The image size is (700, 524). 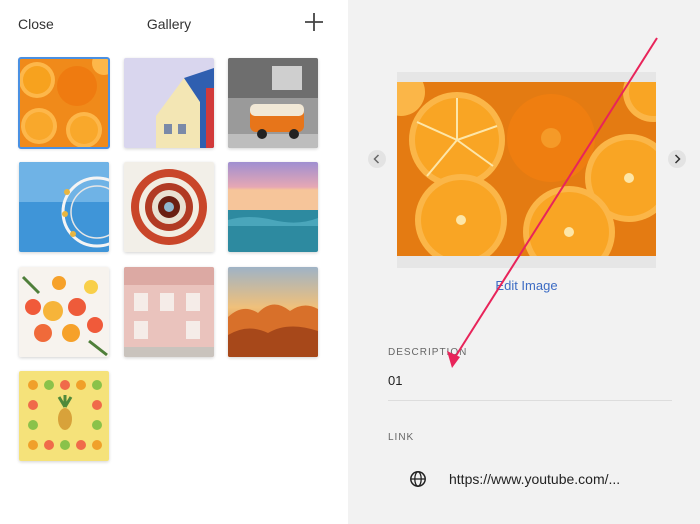 I want to click on gallery-item-orange-slices, so click(x=64, y=103).